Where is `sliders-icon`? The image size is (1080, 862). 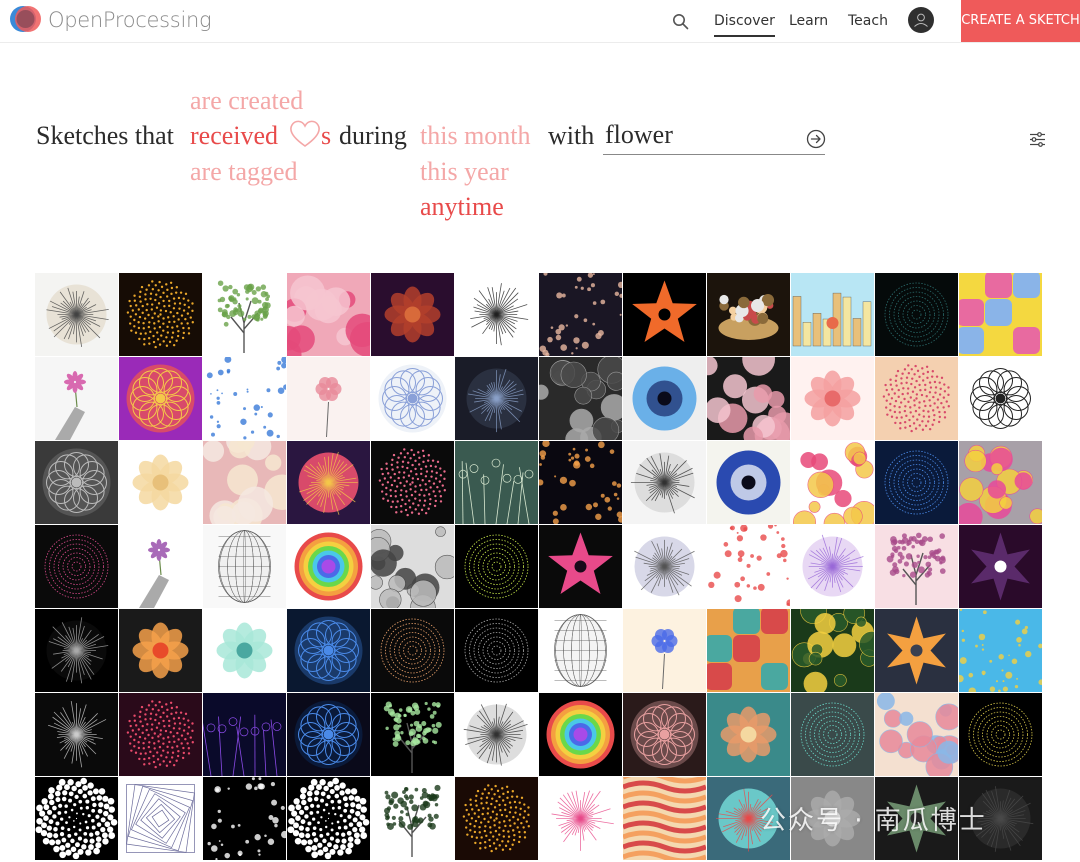
sliders-icon is located at coordinates (1037, 139).